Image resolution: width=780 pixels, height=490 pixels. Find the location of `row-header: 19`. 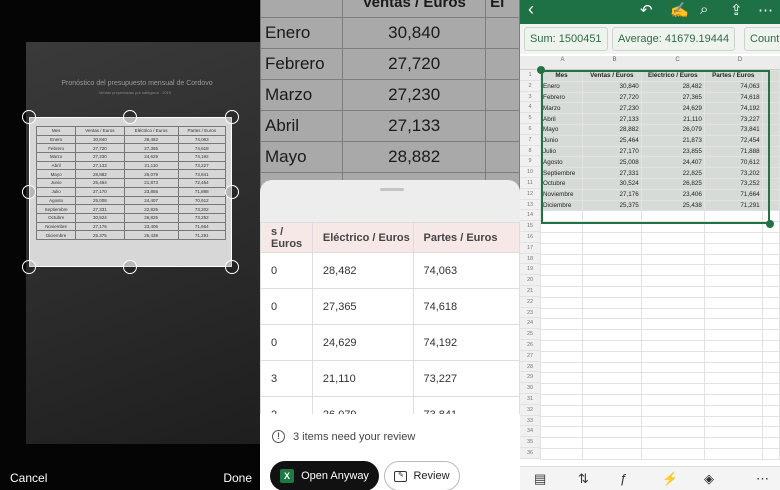

row-header: 19 is located at coordinates (530, 270).